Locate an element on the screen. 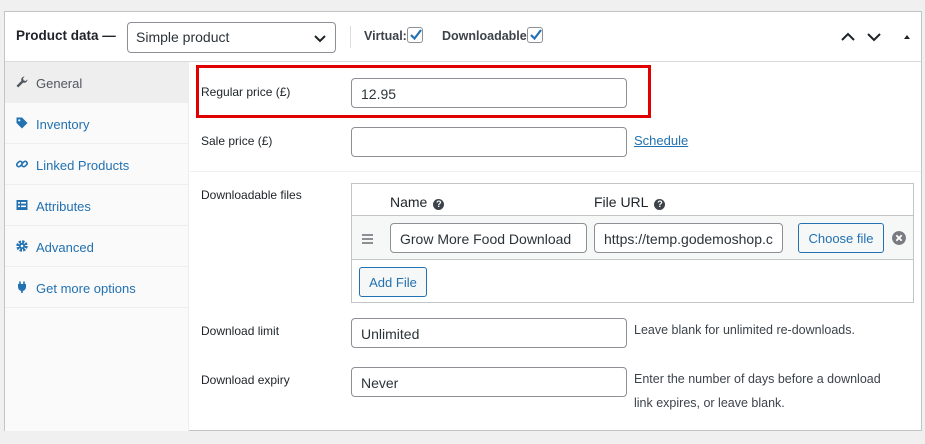 This screenshot has height=444, width=925. tab-inventory: Inventory is located at coordinates (96, 123).